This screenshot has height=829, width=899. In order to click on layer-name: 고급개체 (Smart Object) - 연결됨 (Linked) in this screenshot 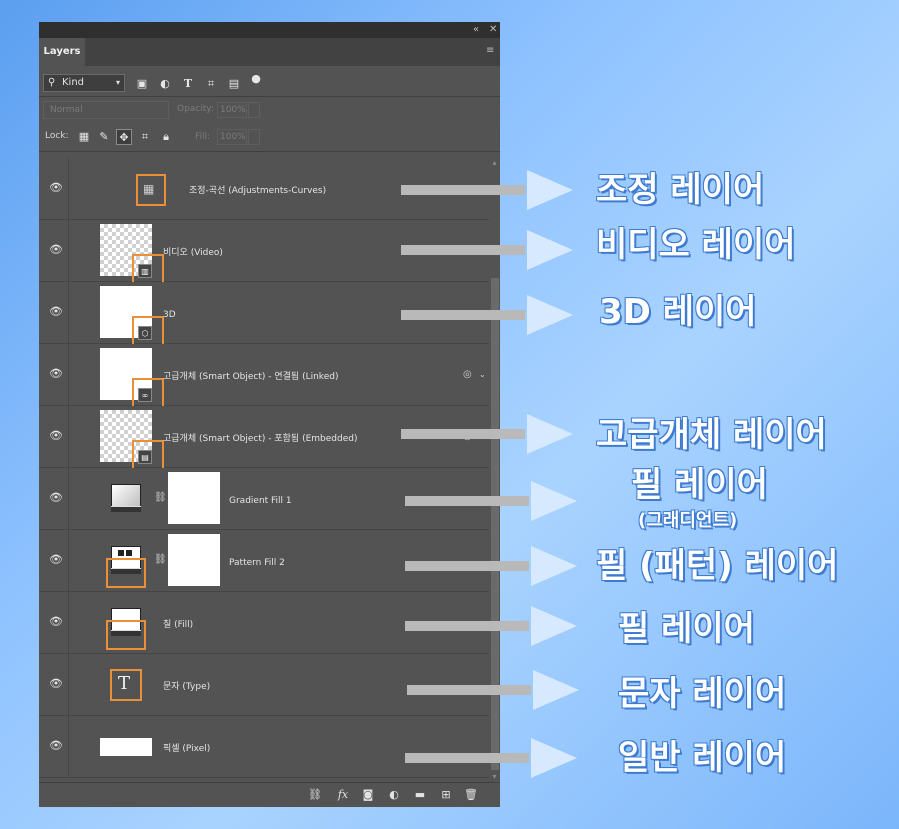, I will do `click(251, 377)`.